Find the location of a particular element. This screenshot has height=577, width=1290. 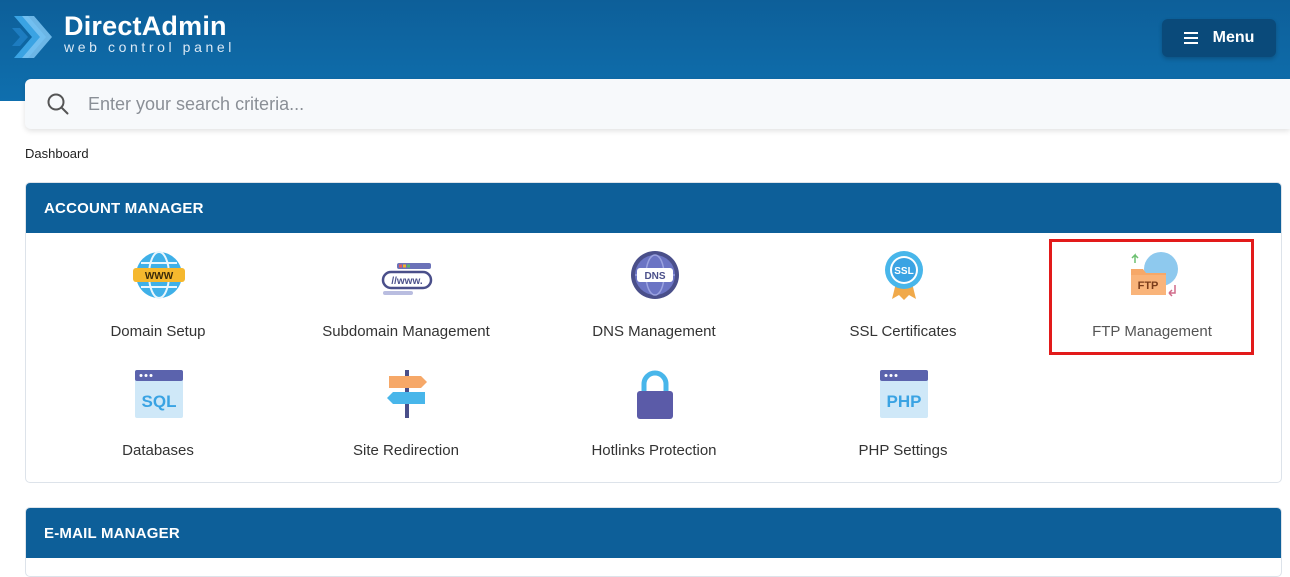

databases-item: SQL Databases is located at coordinates (158, 407).